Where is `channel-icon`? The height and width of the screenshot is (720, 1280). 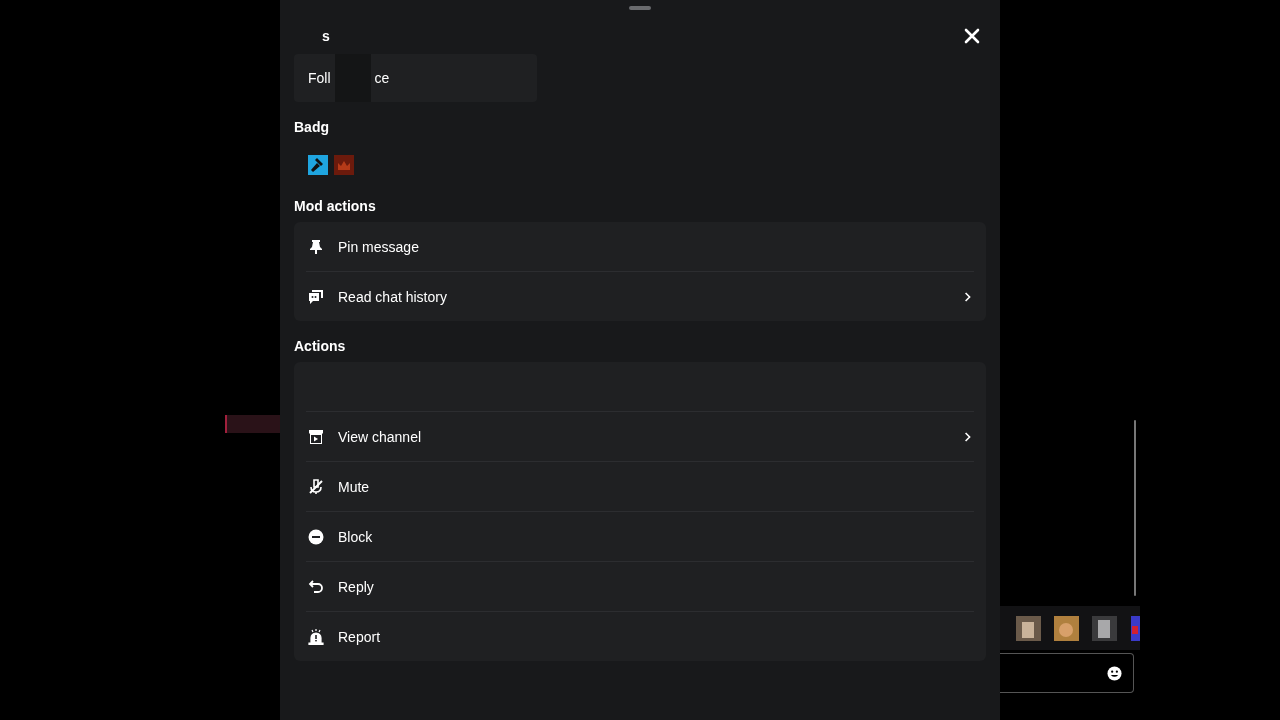
channel-icon is located at coordinates (316, 436).